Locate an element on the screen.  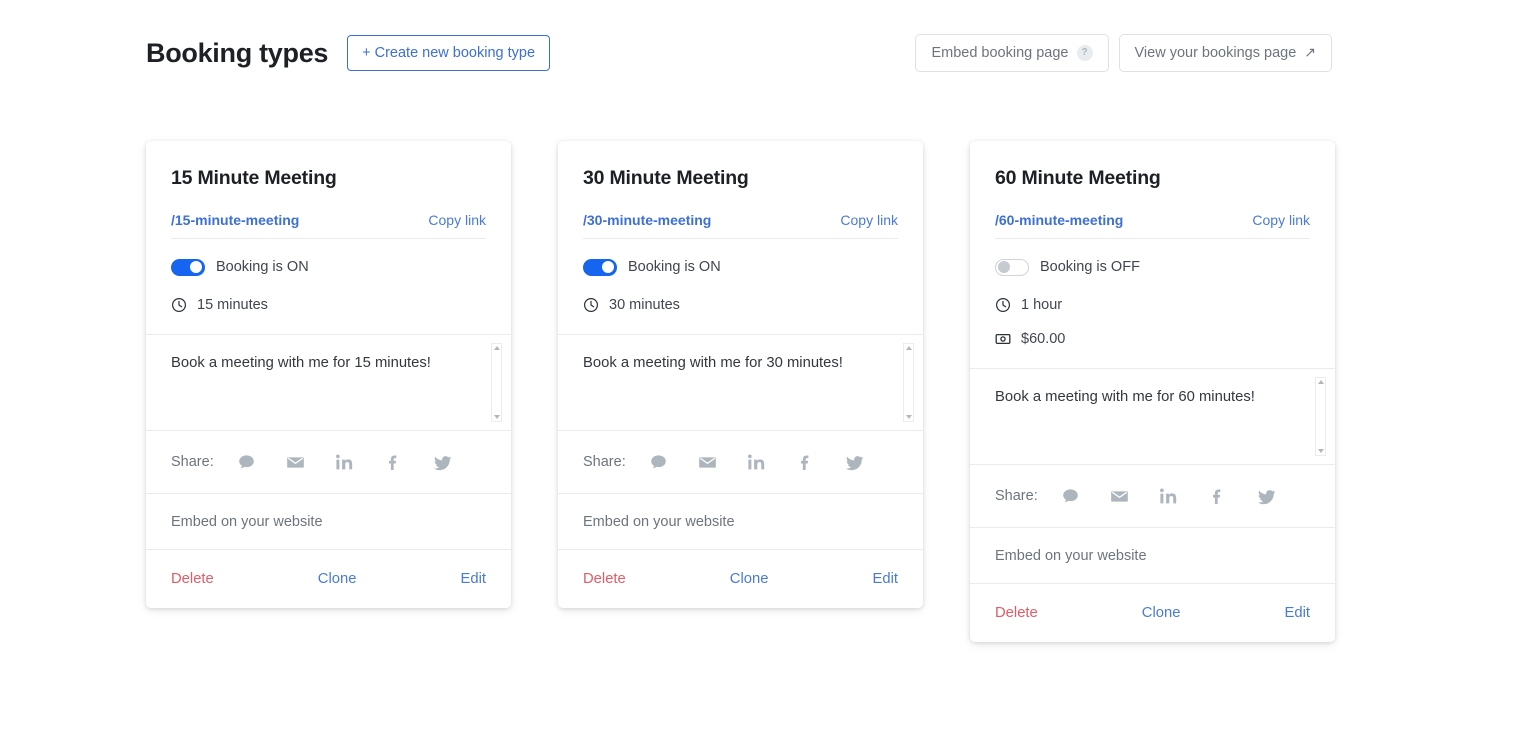
description-textarea: Book a meeting with me for 15 minutes! is located at coordinates (328, 383).